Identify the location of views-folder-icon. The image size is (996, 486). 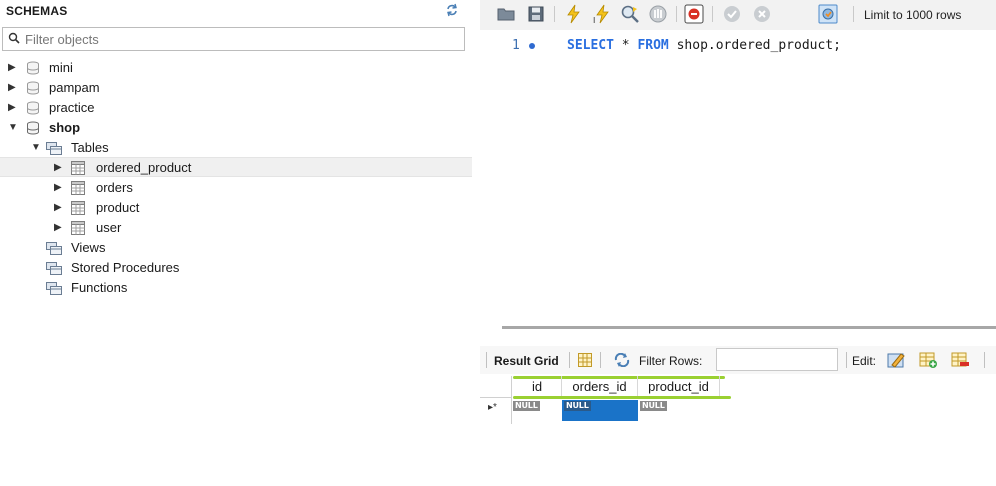
(54, 248).